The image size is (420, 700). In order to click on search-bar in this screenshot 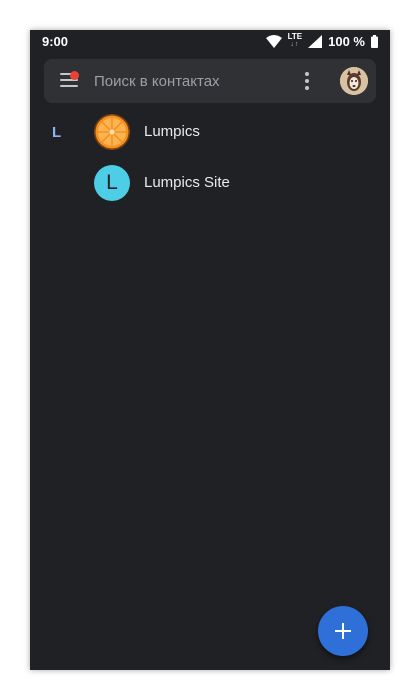, I will do `click(210, 81)`.